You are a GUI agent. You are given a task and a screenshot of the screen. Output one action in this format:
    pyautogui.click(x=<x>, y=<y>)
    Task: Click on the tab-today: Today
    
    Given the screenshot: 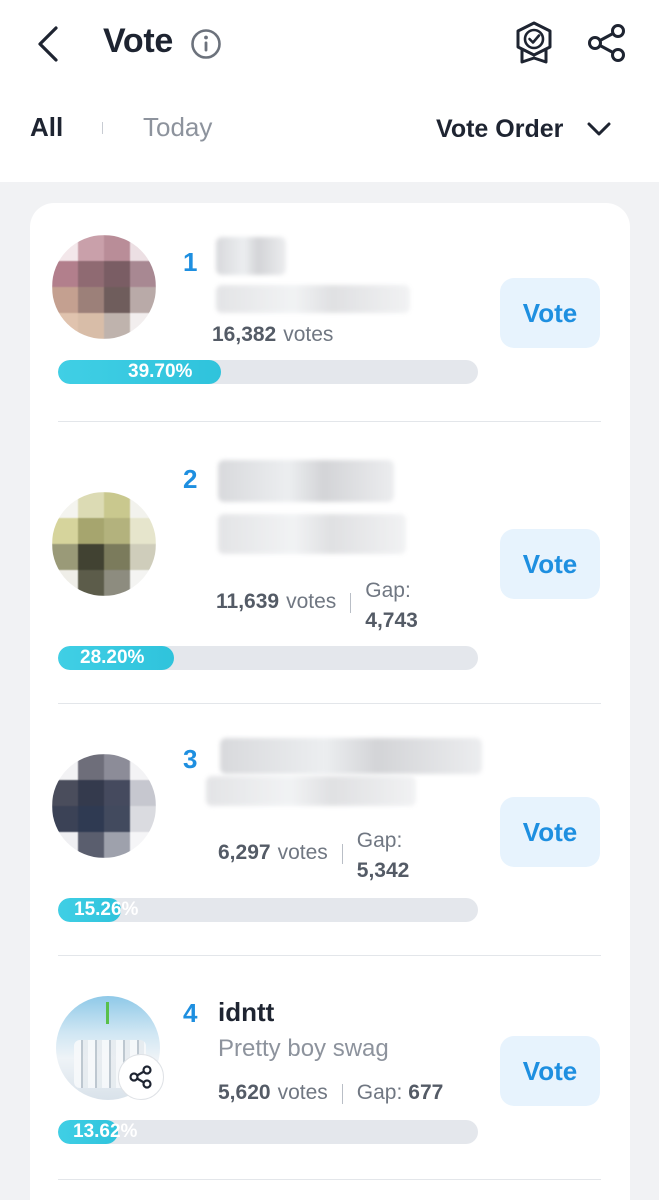 What is the action you would take?
    pyautogui.click(x=177, y=127)
    